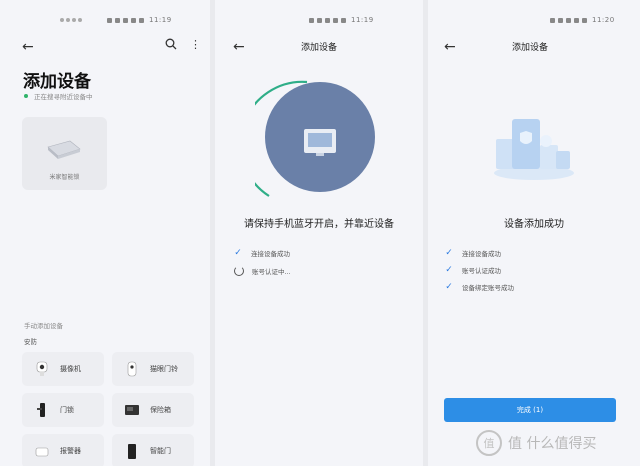 This screenshot has height=466, width=640. What do you see at coordinates (534, 149) in the screenshot?
I see `devices-illustration-icon` at bounding box center [534, 149].